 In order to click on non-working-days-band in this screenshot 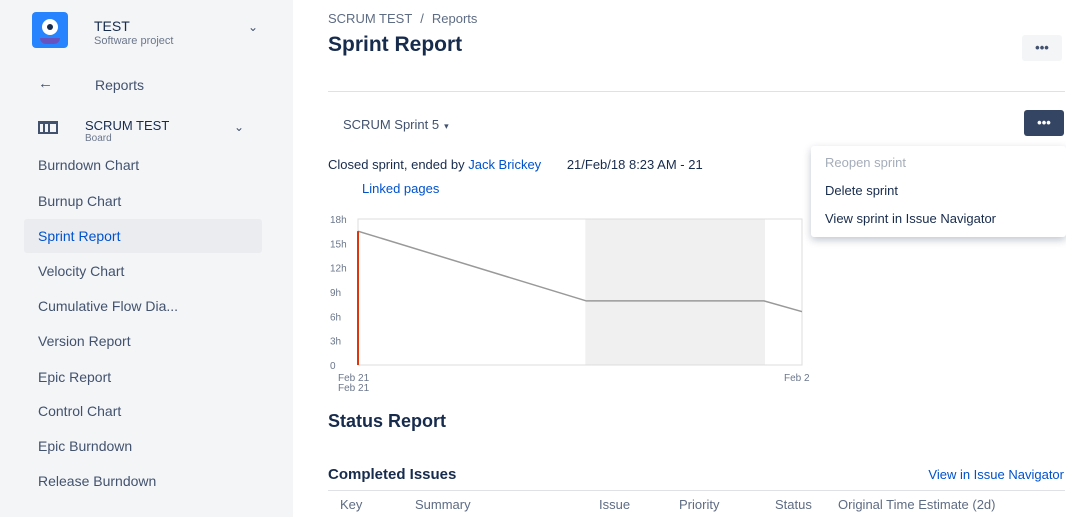, I will do `click(675, 292)`.